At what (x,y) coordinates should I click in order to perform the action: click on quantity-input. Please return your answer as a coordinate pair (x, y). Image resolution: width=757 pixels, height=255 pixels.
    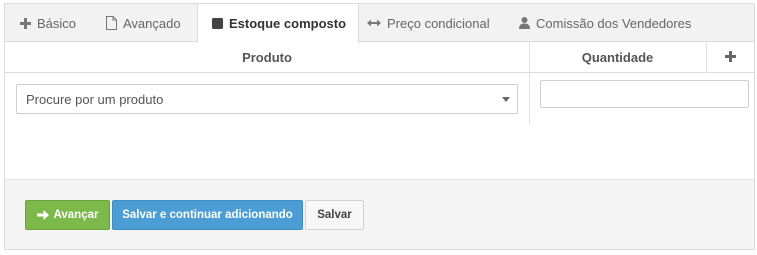
    Looking at the image, I should click on (644, 94).